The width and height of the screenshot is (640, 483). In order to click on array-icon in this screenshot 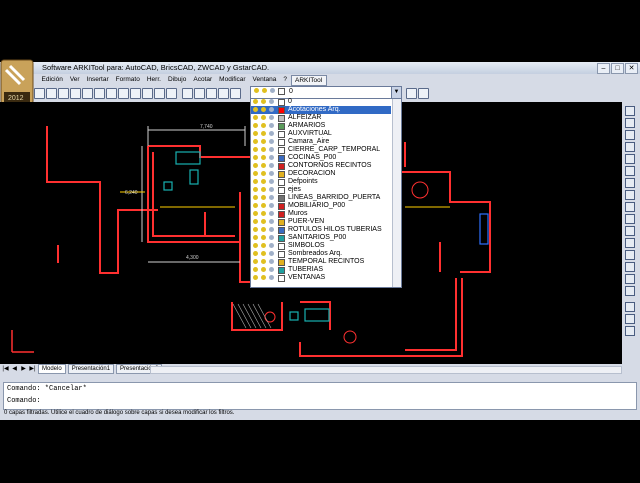, I will do `click(630, 159)`.